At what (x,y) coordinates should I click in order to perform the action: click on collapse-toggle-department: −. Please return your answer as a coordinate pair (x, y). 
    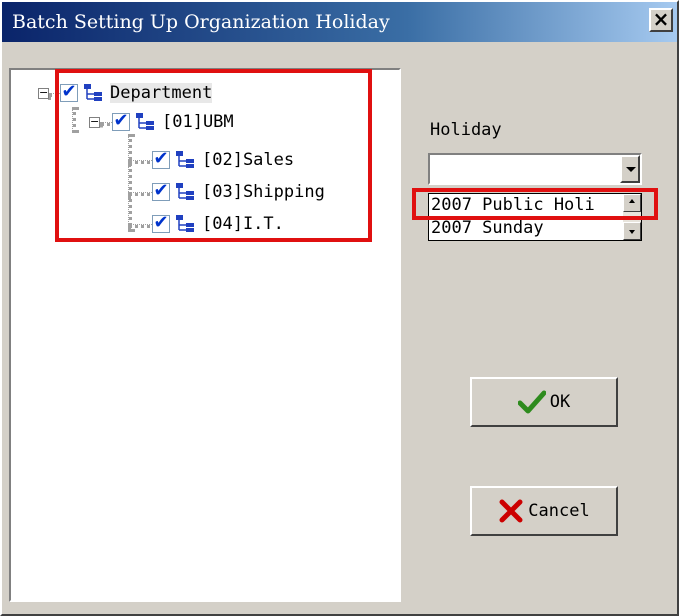
    Looking at the image, I should click on (43, 93).